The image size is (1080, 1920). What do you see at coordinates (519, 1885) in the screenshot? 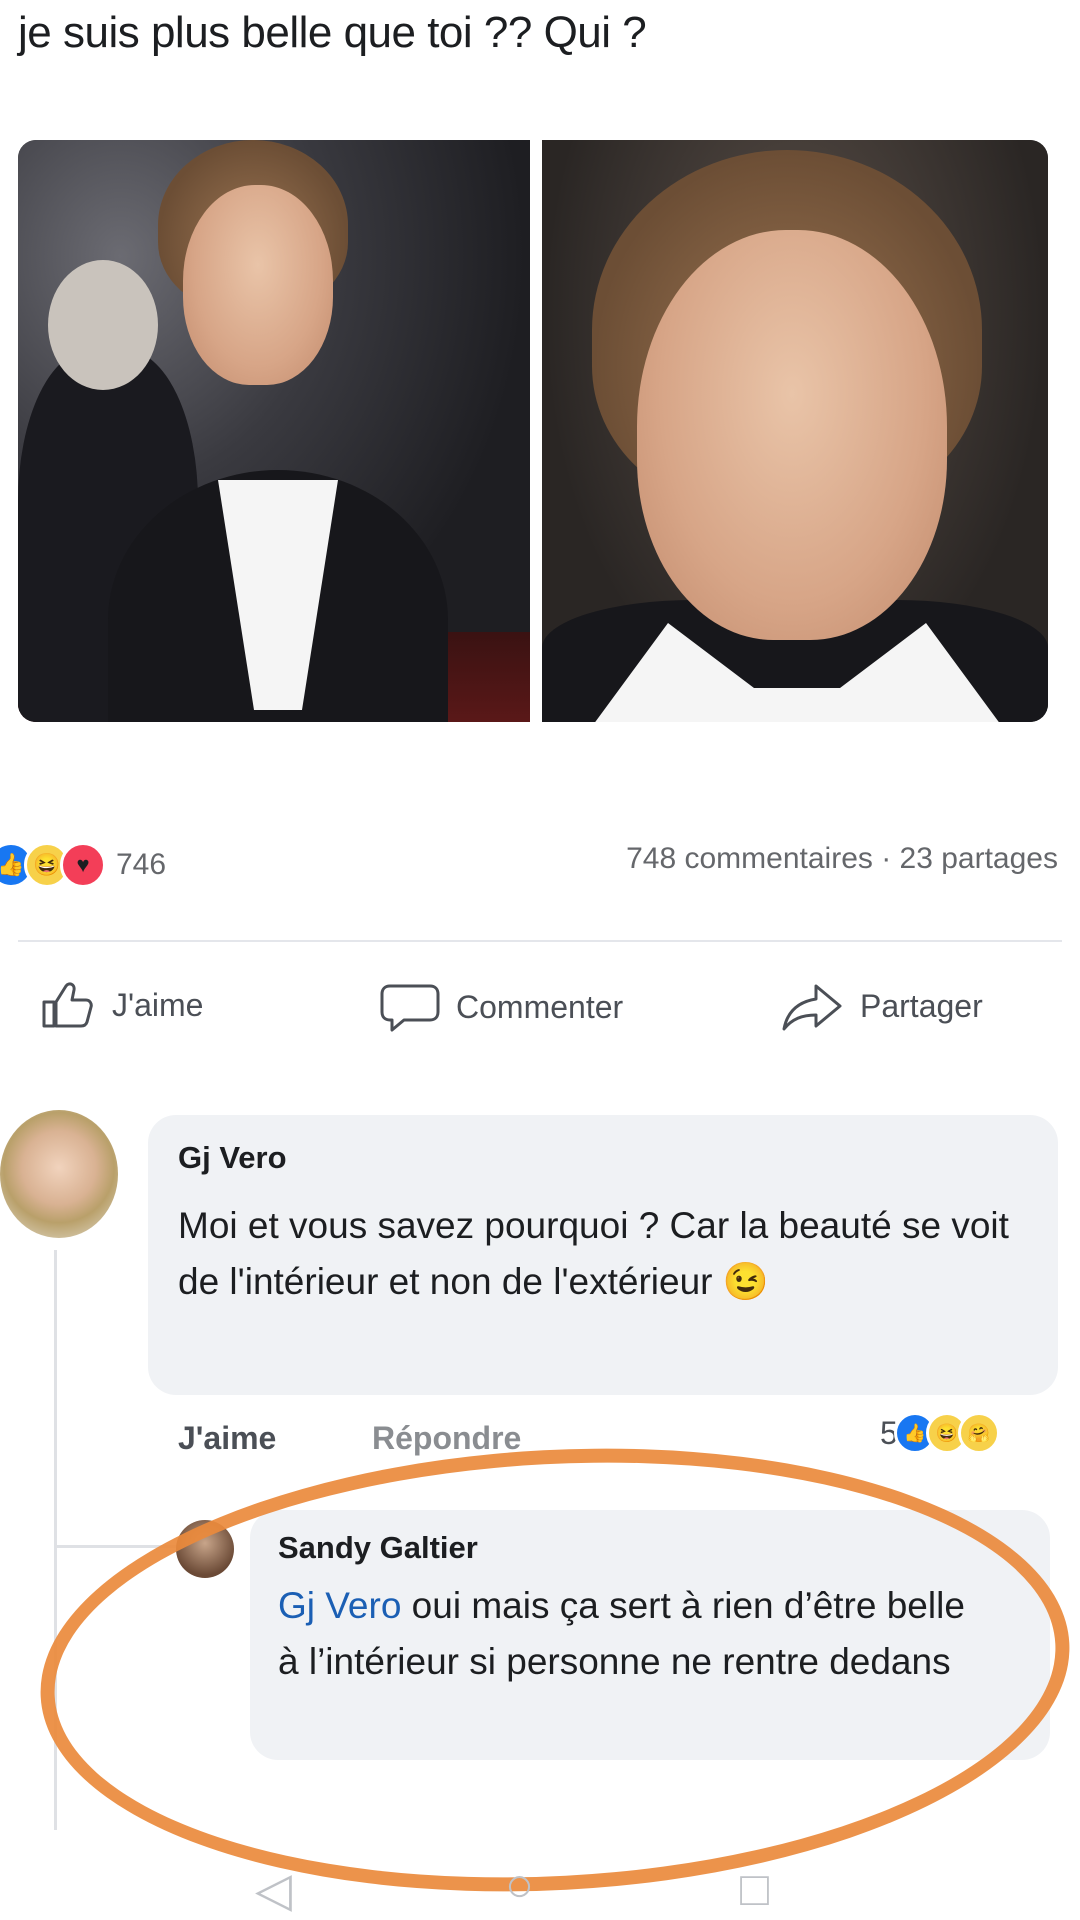
I see `home-nav-icon: ○` at bounding box center [519, 1885].